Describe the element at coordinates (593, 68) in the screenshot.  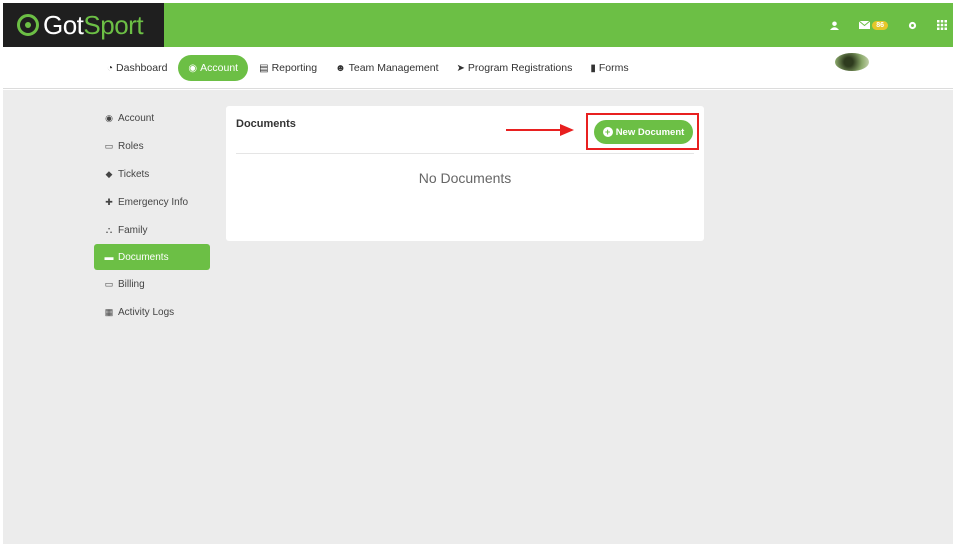
I see `file-icon: ▮` at that location.